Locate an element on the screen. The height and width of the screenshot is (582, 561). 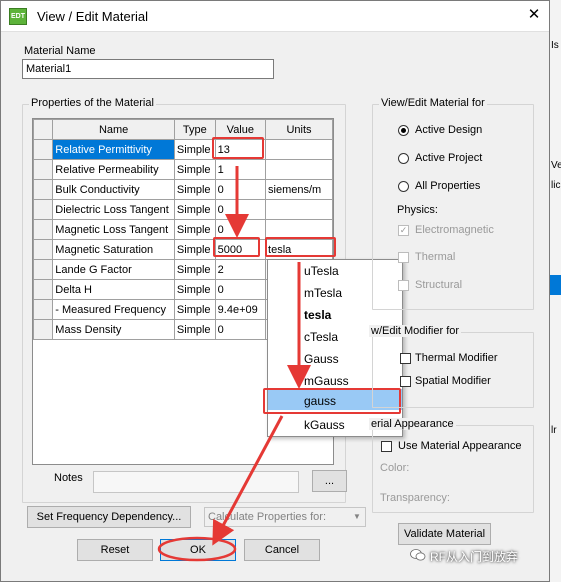
property-value: 9.4e+09 is located at coordinates (240, 309).